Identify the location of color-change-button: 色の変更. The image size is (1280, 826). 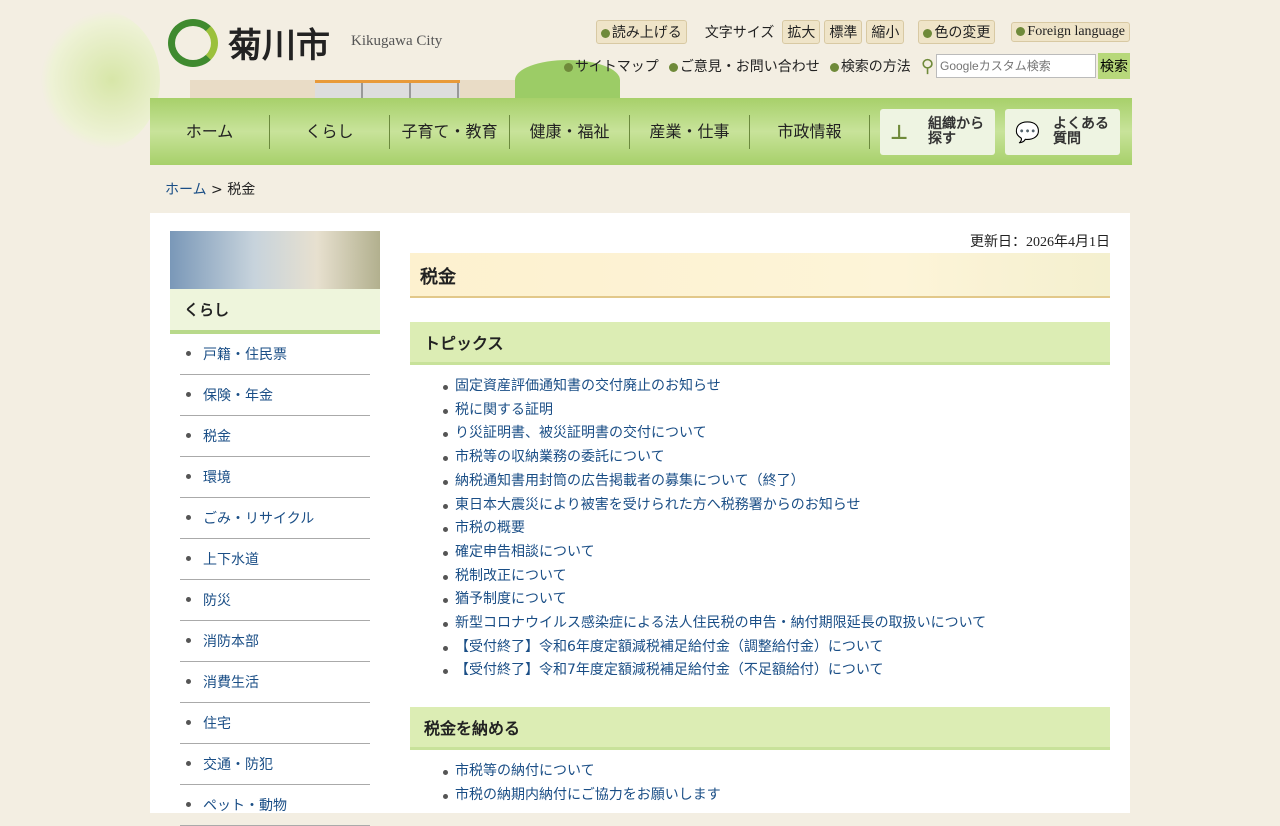
(957, 32).